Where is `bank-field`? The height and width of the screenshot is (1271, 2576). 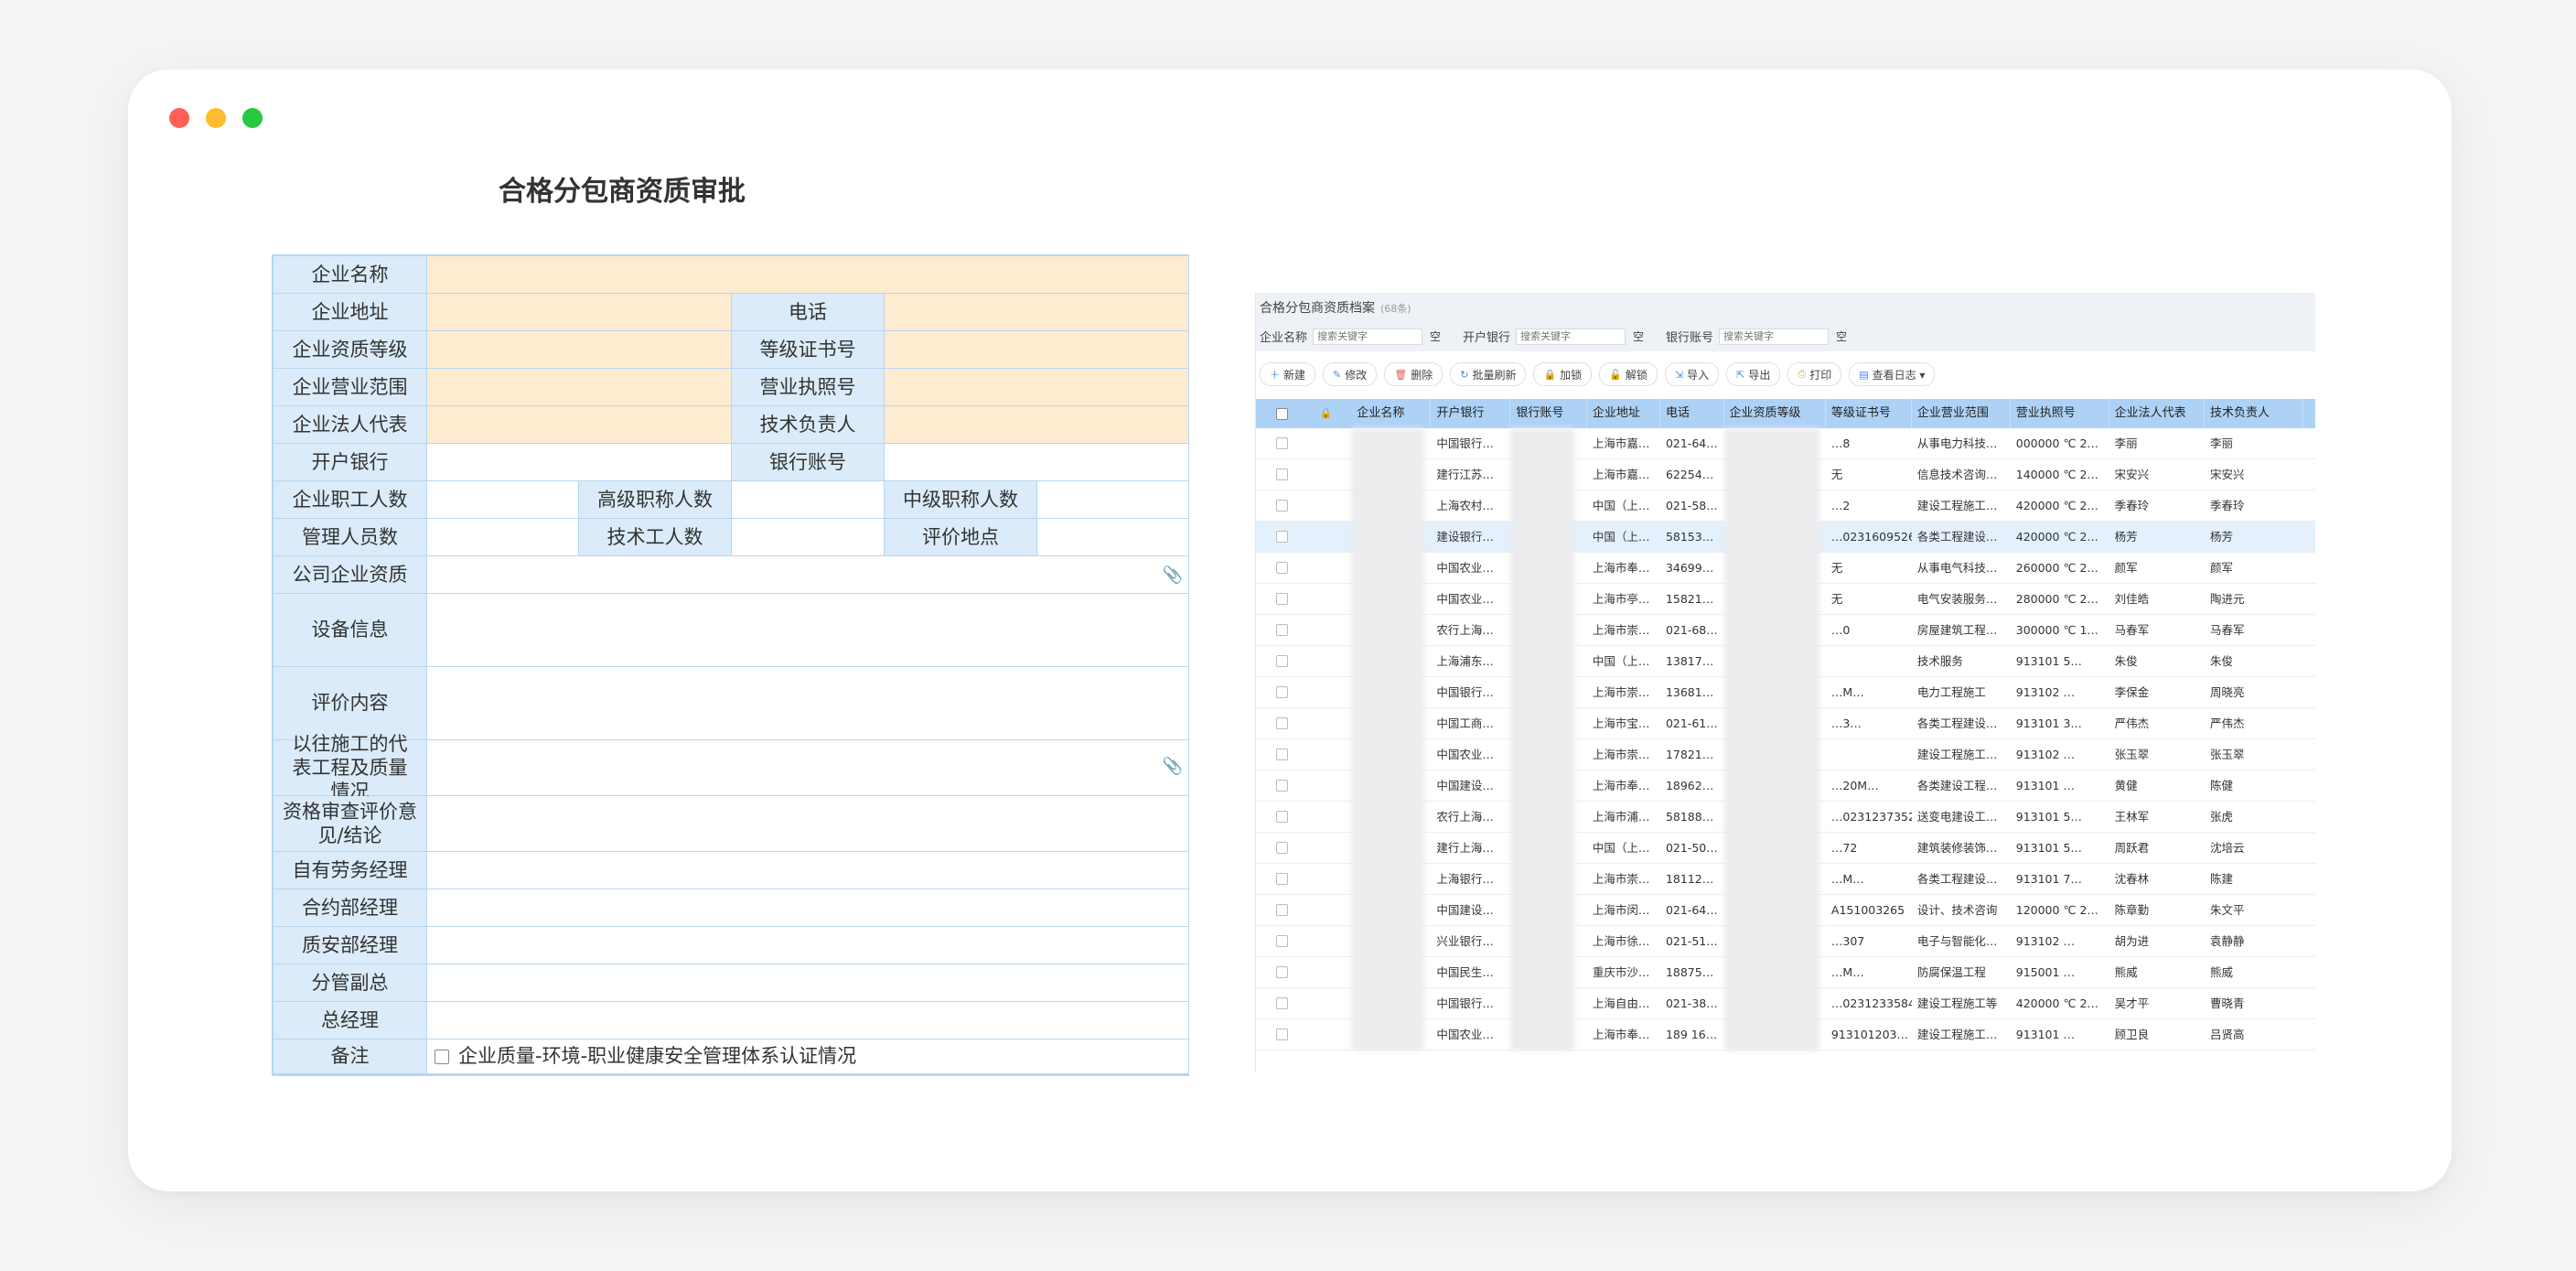 bank-field is located at coordinates (580, 462).